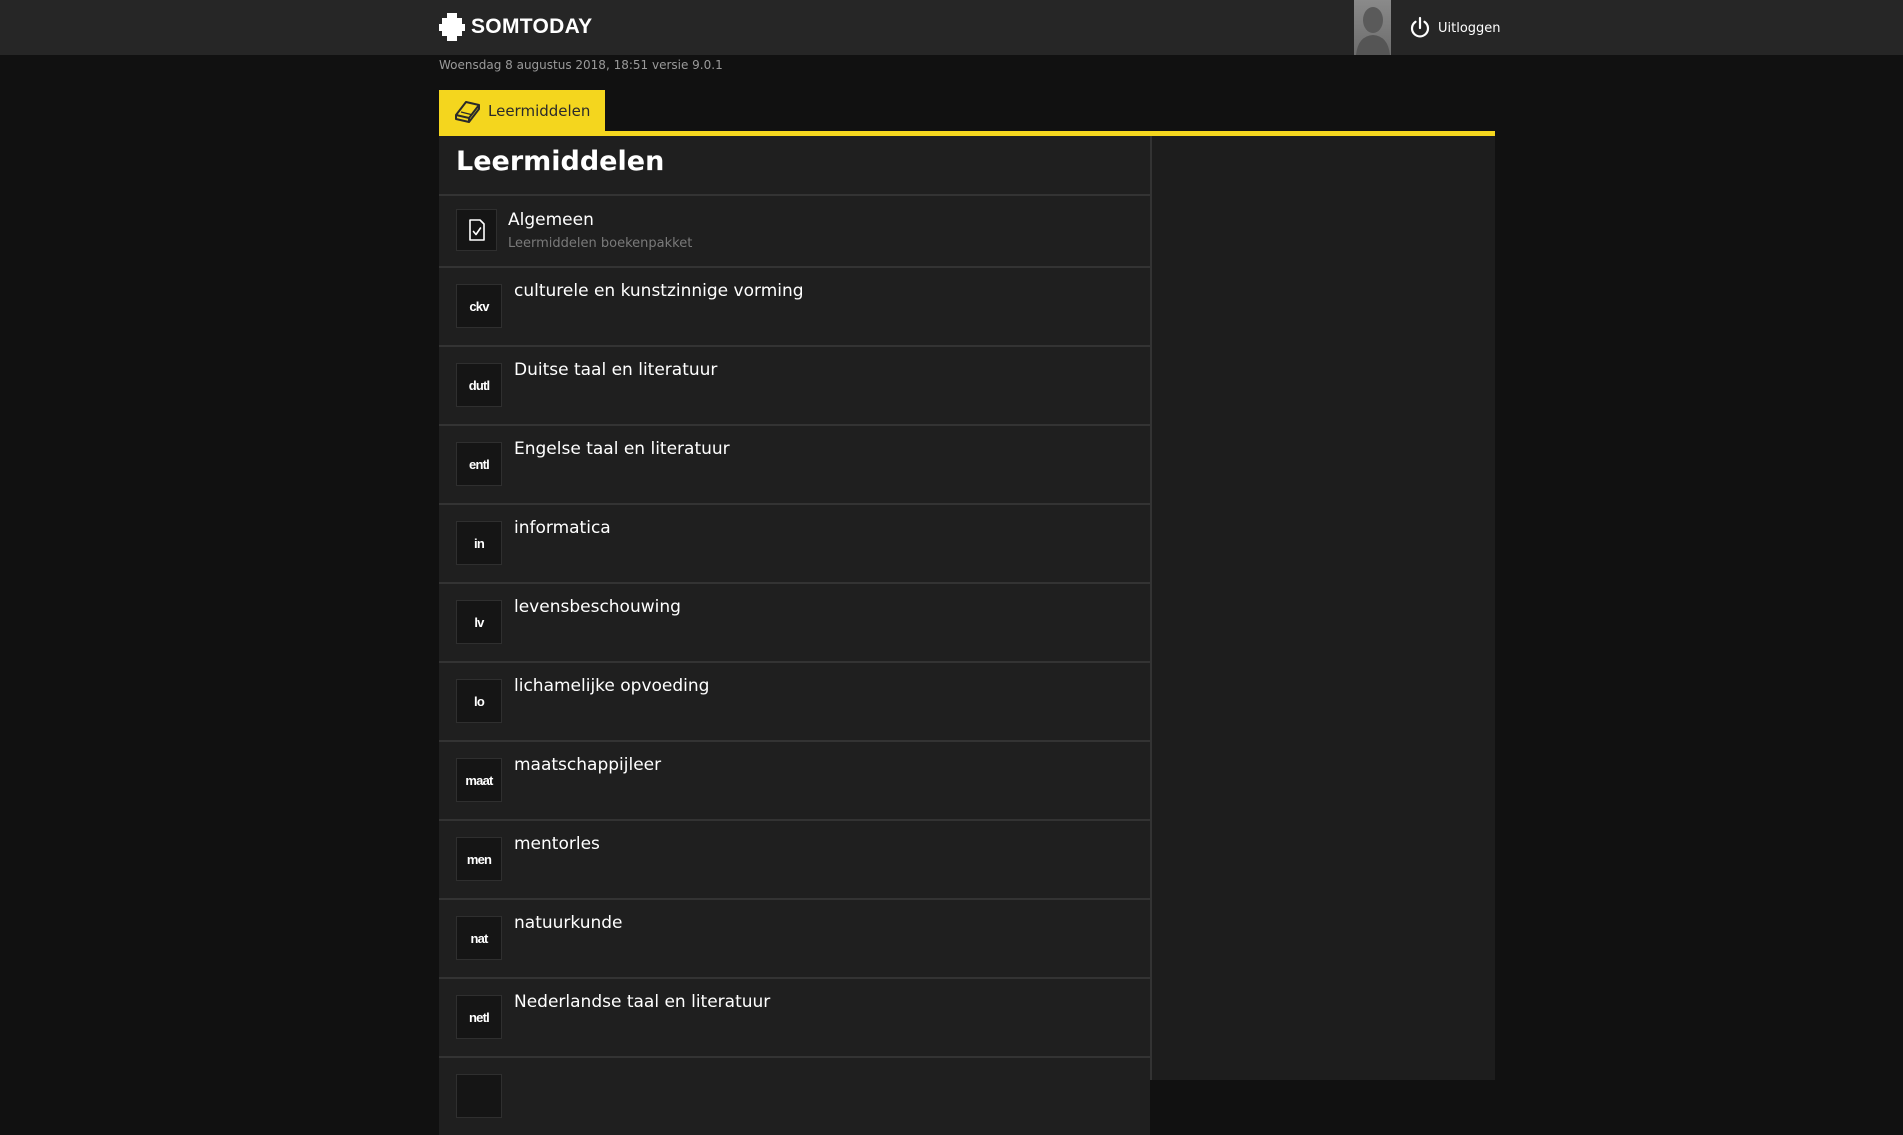  What do you see at coordinates (597, 607) in the screenshot?
I see `list-item-title: levensbeschouwing` at bounding box center [597, 607].